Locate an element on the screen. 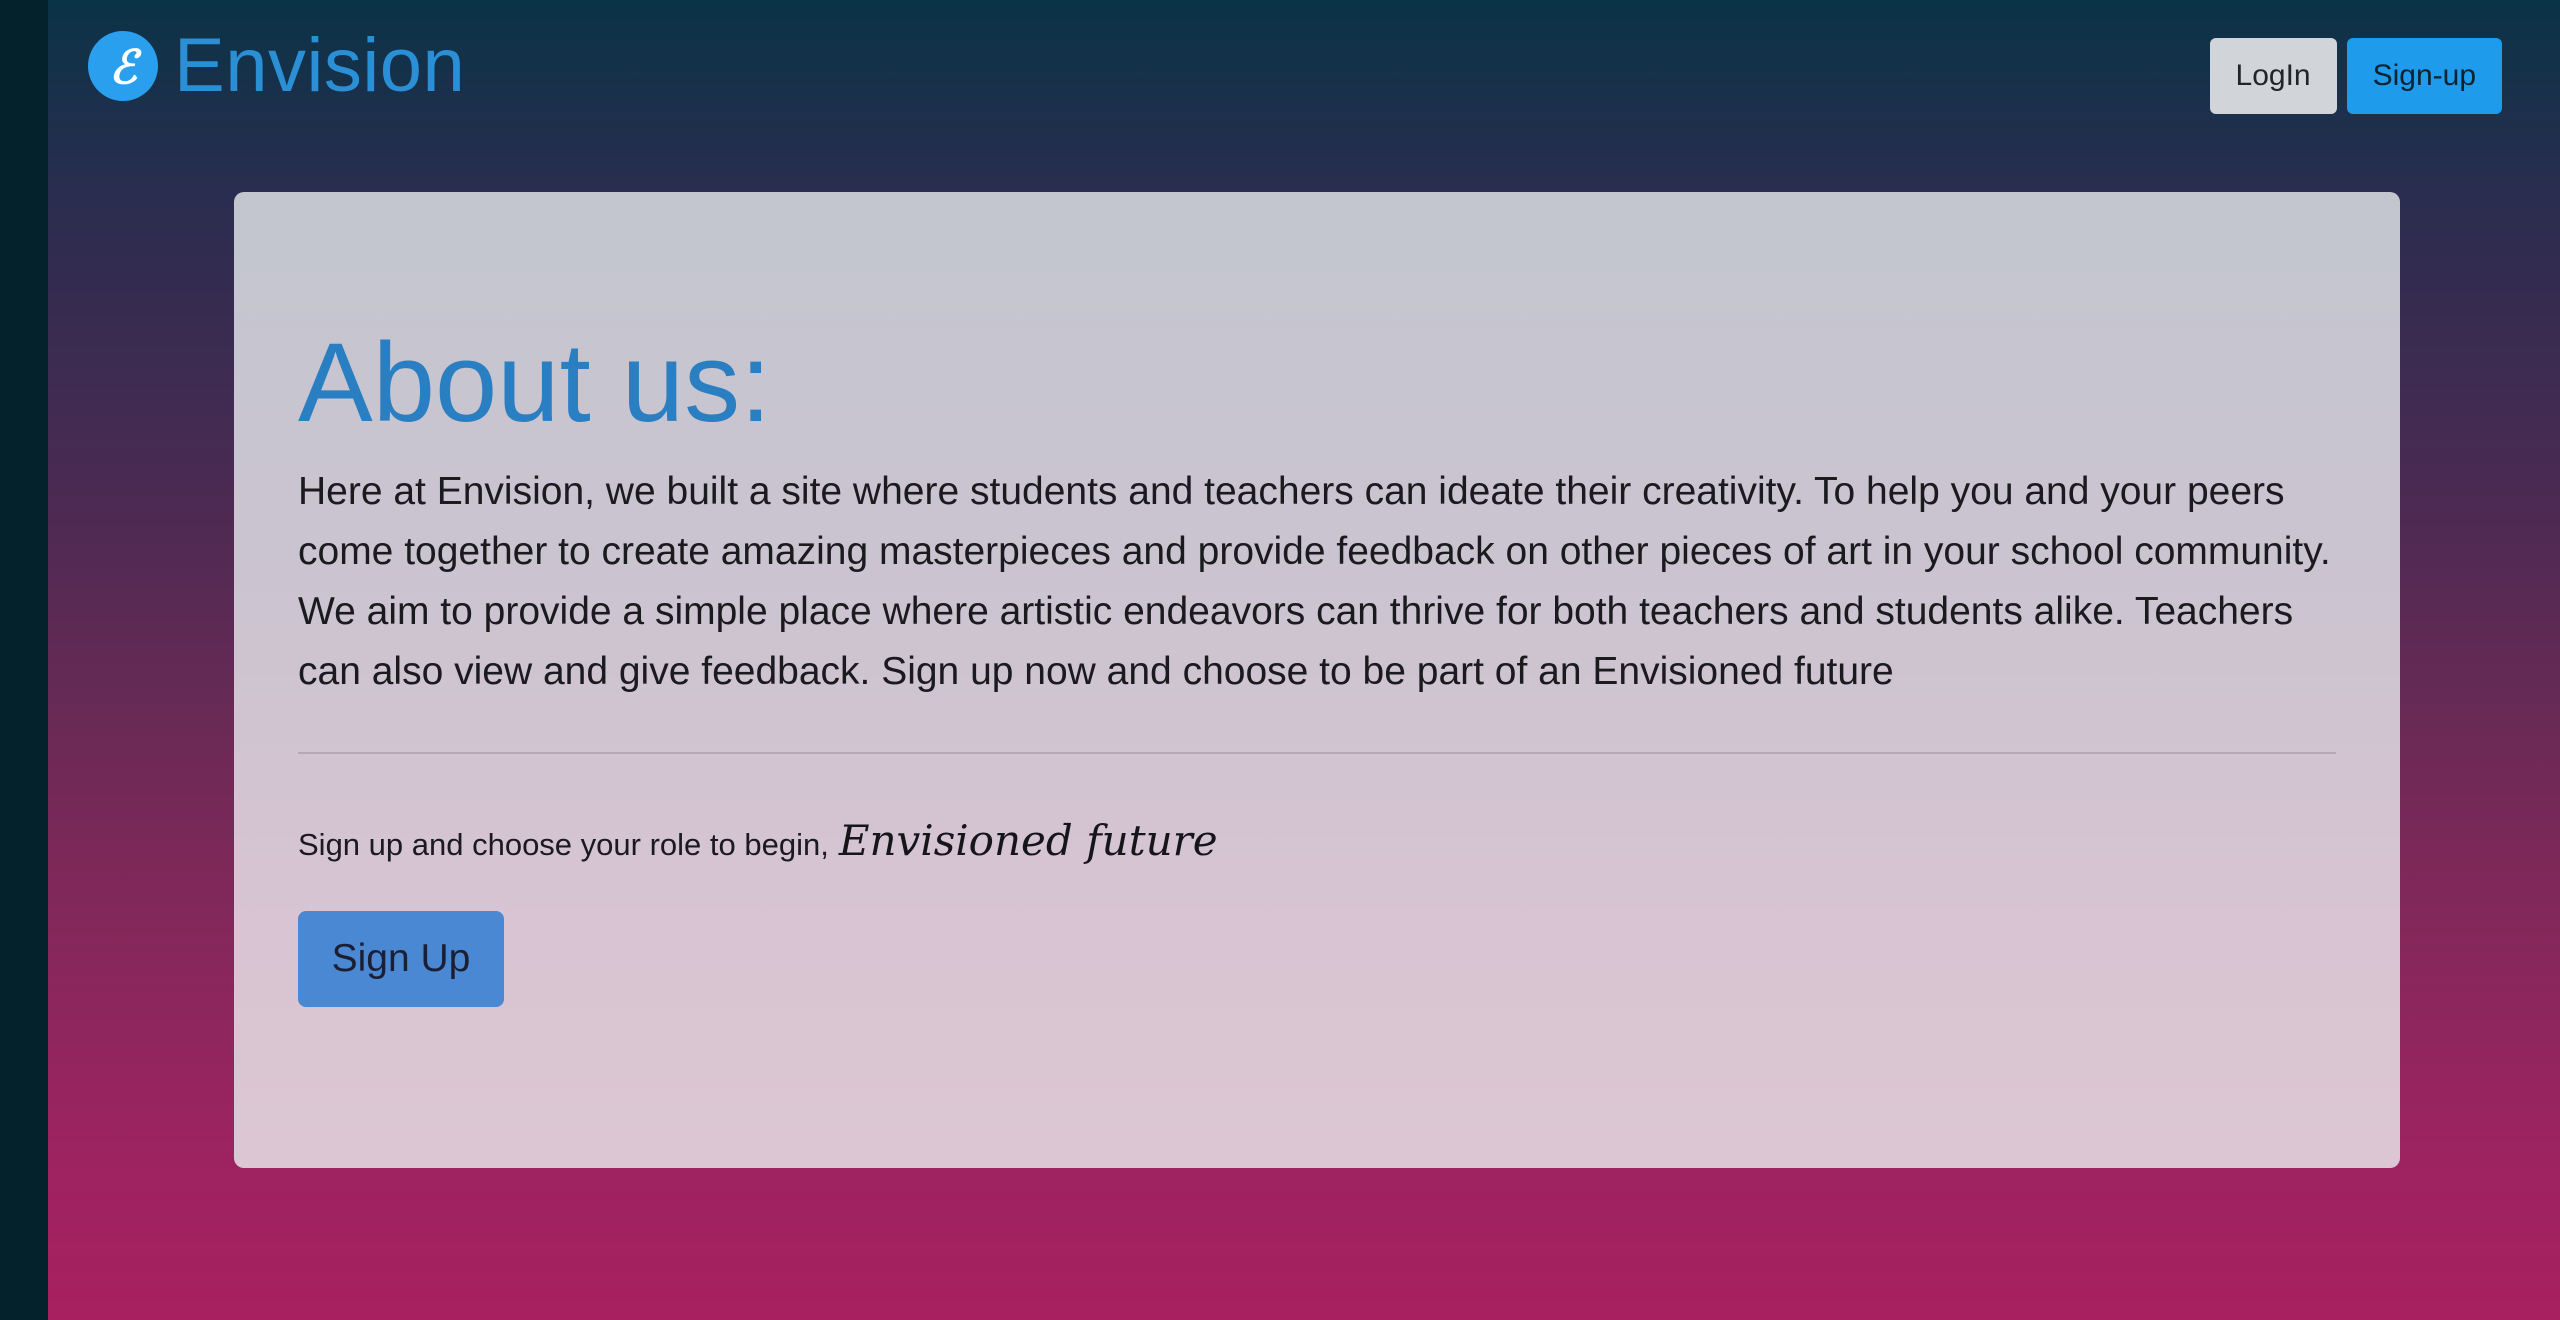 Image resolution: width=2560 pixels, height=1320 pixels. envision-e-logo-icon: ℰ is located at coordinates (123, 66).